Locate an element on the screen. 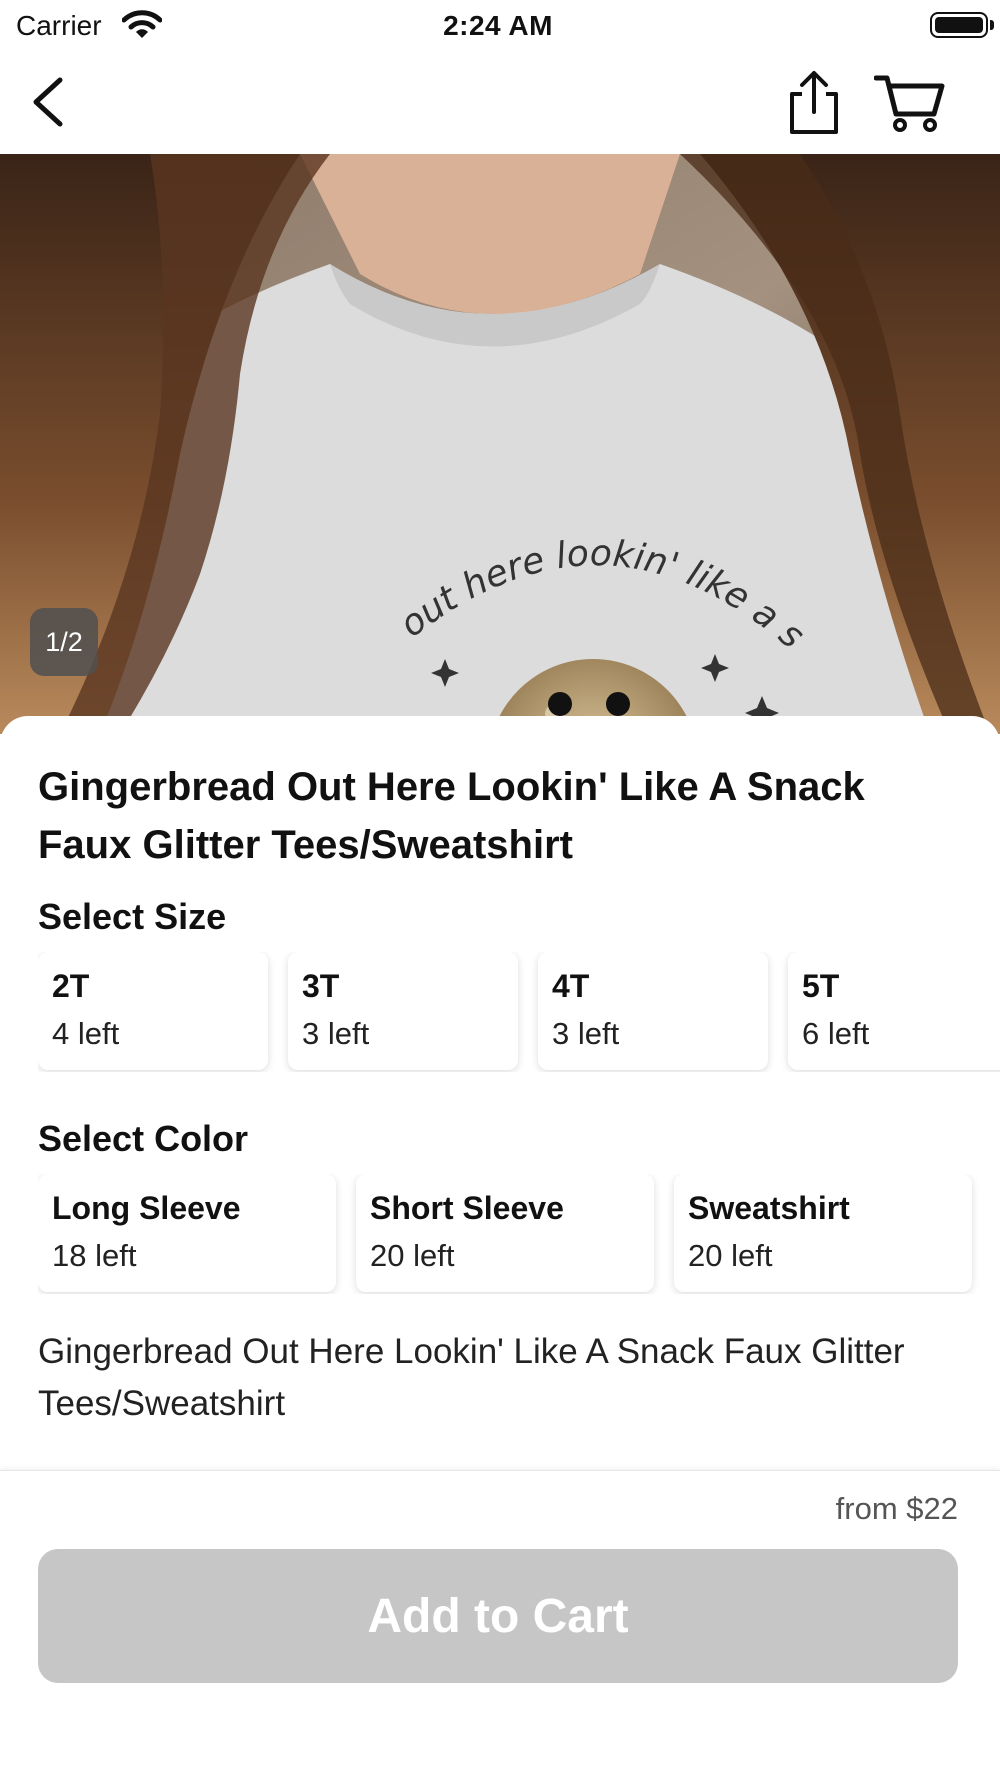 The image size is (1000, 1778). back-button is located at coordinates (52, 102).